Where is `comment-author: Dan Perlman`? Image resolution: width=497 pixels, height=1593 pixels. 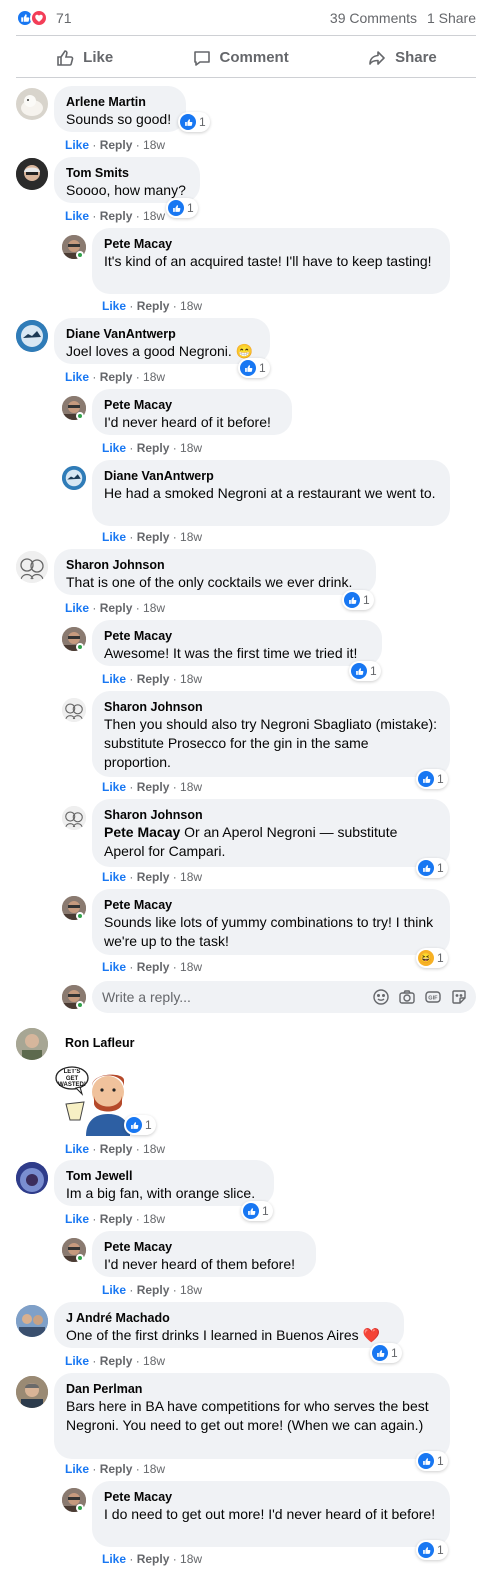 comment-author: Dan Perlman is located at coordinates (252, 1389).